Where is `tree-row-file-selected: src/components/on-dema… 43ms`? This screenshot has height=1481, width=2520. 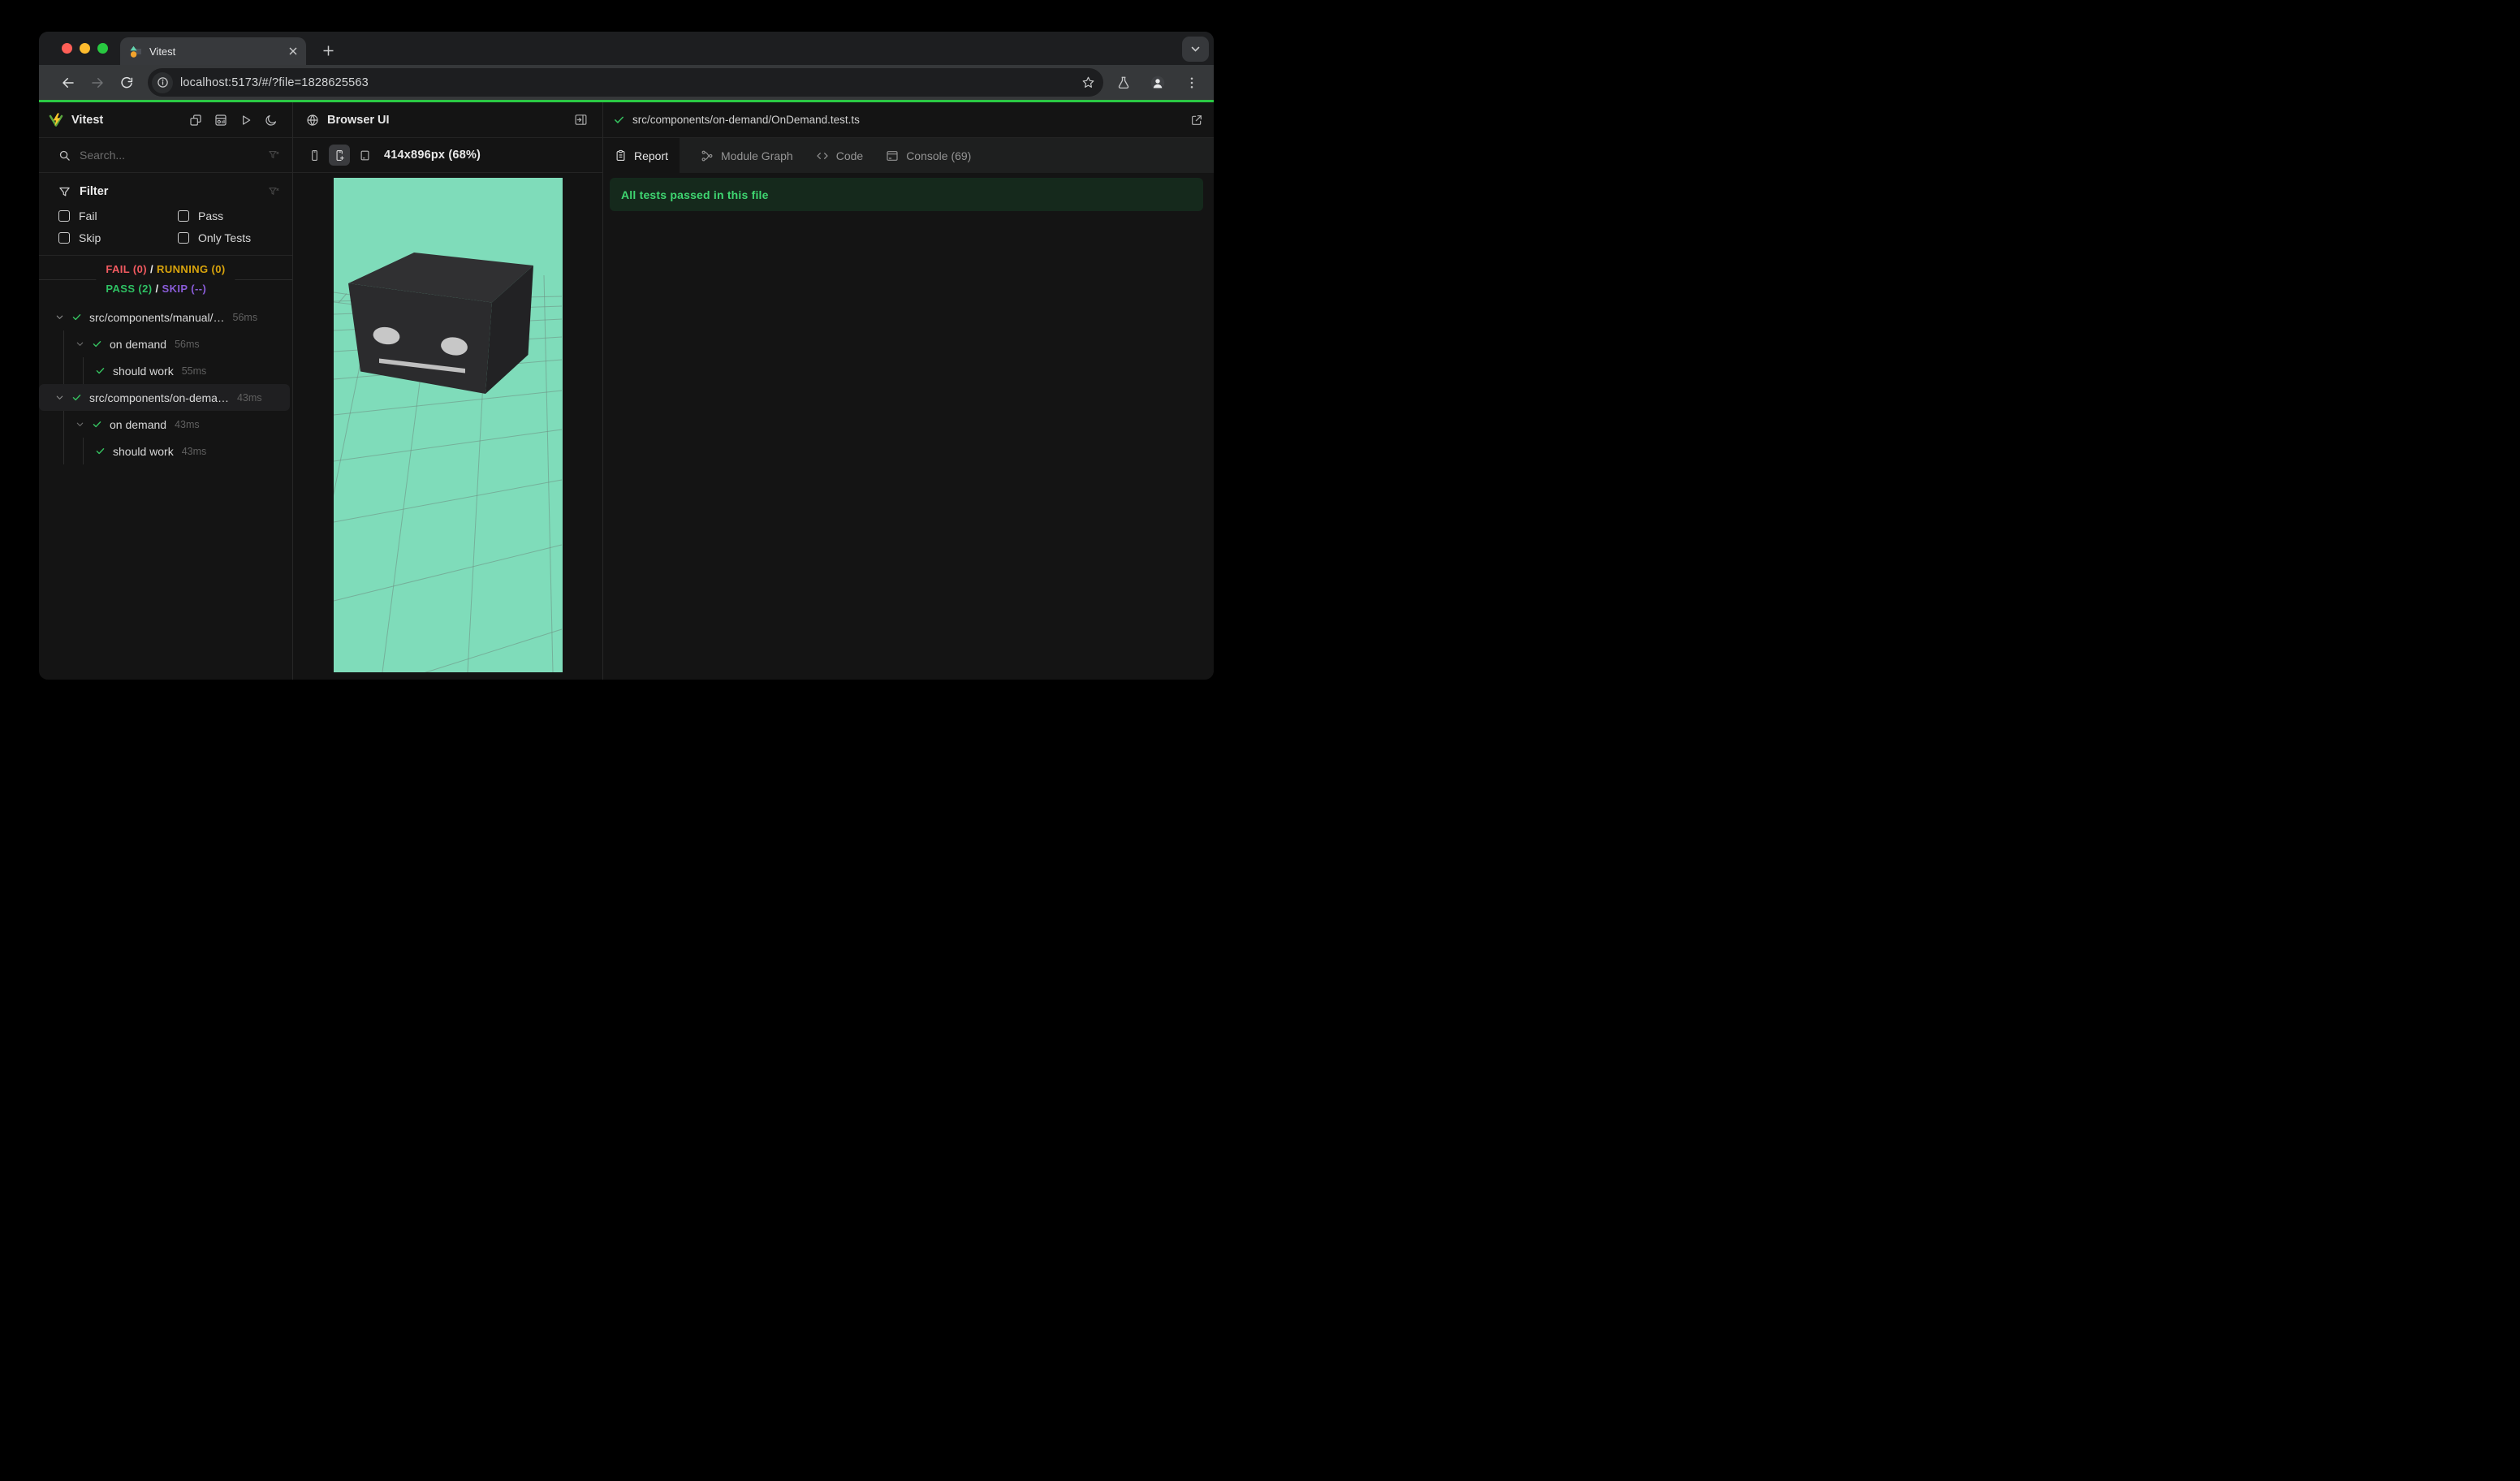 tree-row-file-selected: src/components/on-dema… 43ms is located at coordinates (164, 397).